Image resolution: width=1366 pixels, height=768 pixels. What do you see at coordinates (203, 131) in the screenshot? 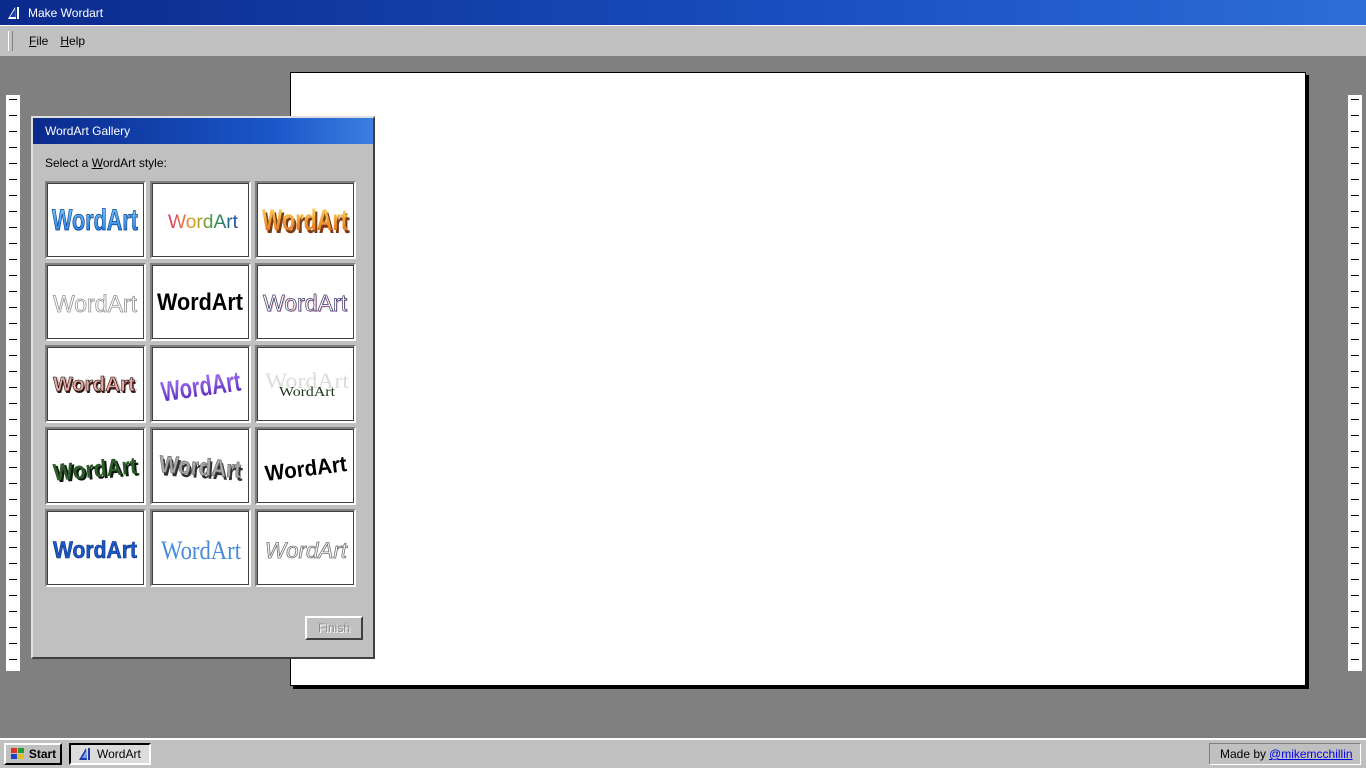
I see `dialog-title: WordArt Gallery` at bounding box center [203, 131].